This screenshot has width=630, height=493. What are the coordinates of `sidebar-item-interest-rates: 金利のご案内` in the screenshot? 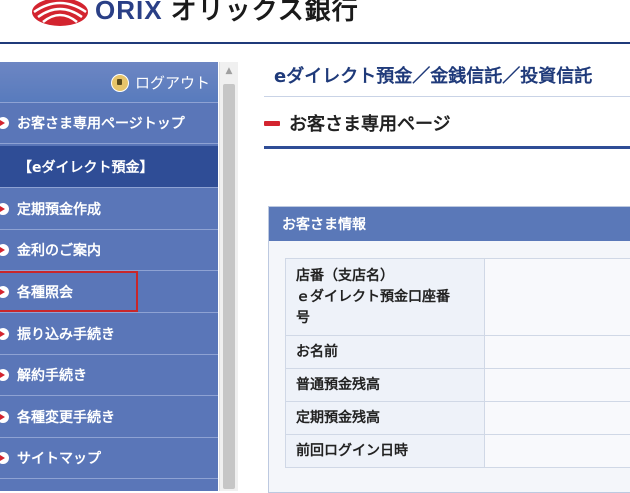 It's located at (109, 250).